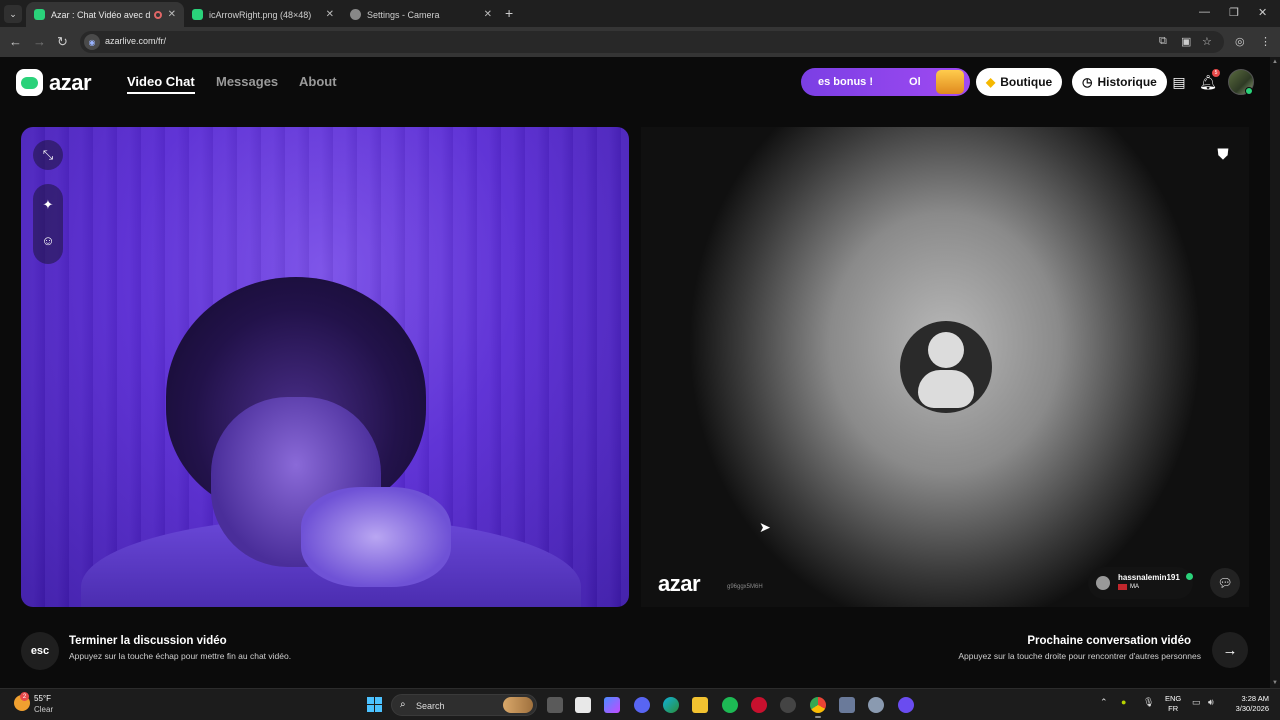 The image size is (1280, 720). What do you see at coordinates (48, 155) in the screenshot?
I see `minimize-video-icon: ⤡` at bounding box center [48, 155].